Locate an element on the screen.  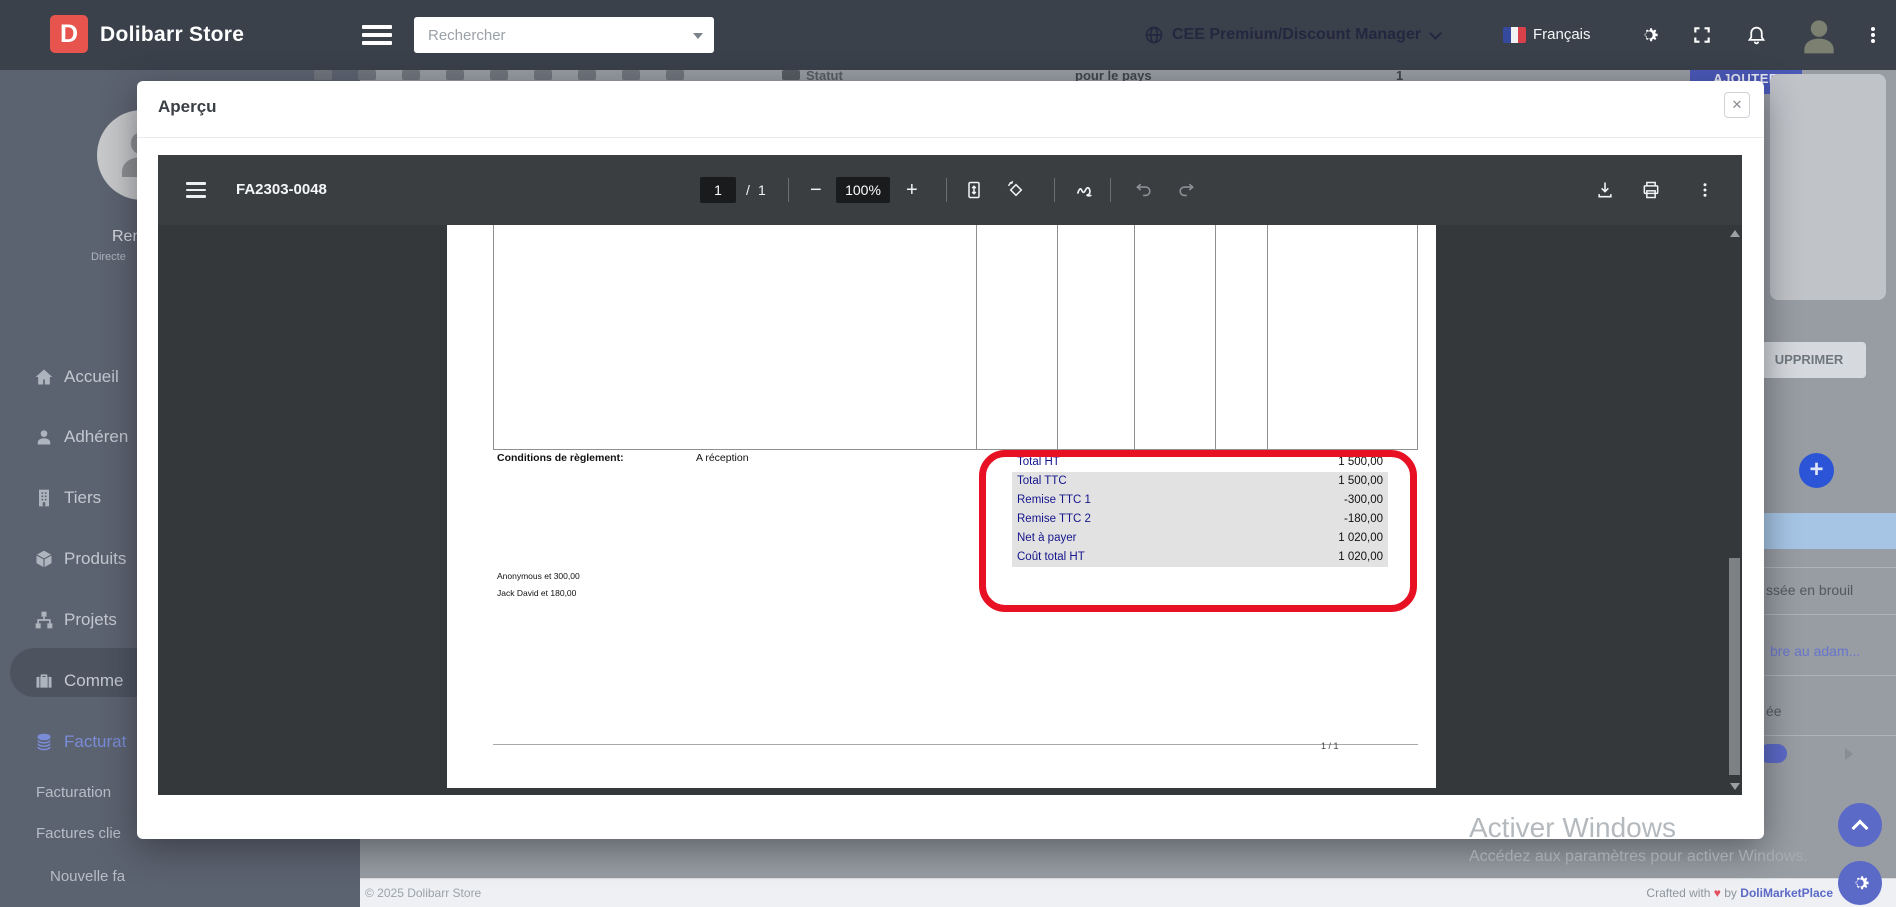
notifications-button is located at coordinates (1756, 35).